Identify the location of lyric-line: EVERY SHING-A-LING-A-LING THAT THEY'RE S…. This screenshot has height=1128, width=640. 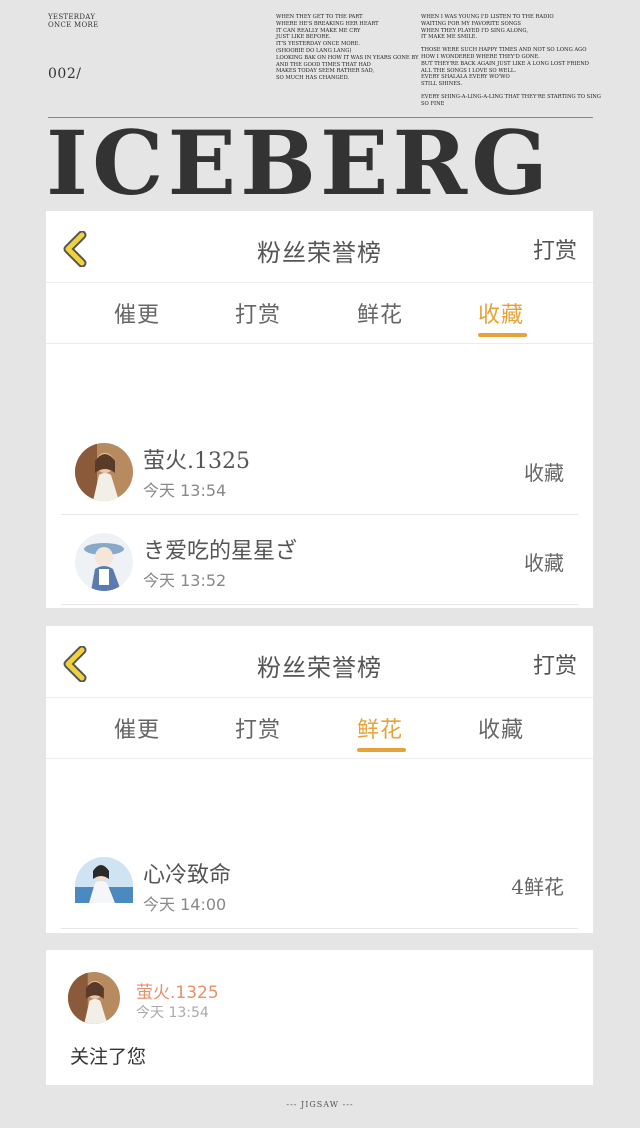
(511, 96).